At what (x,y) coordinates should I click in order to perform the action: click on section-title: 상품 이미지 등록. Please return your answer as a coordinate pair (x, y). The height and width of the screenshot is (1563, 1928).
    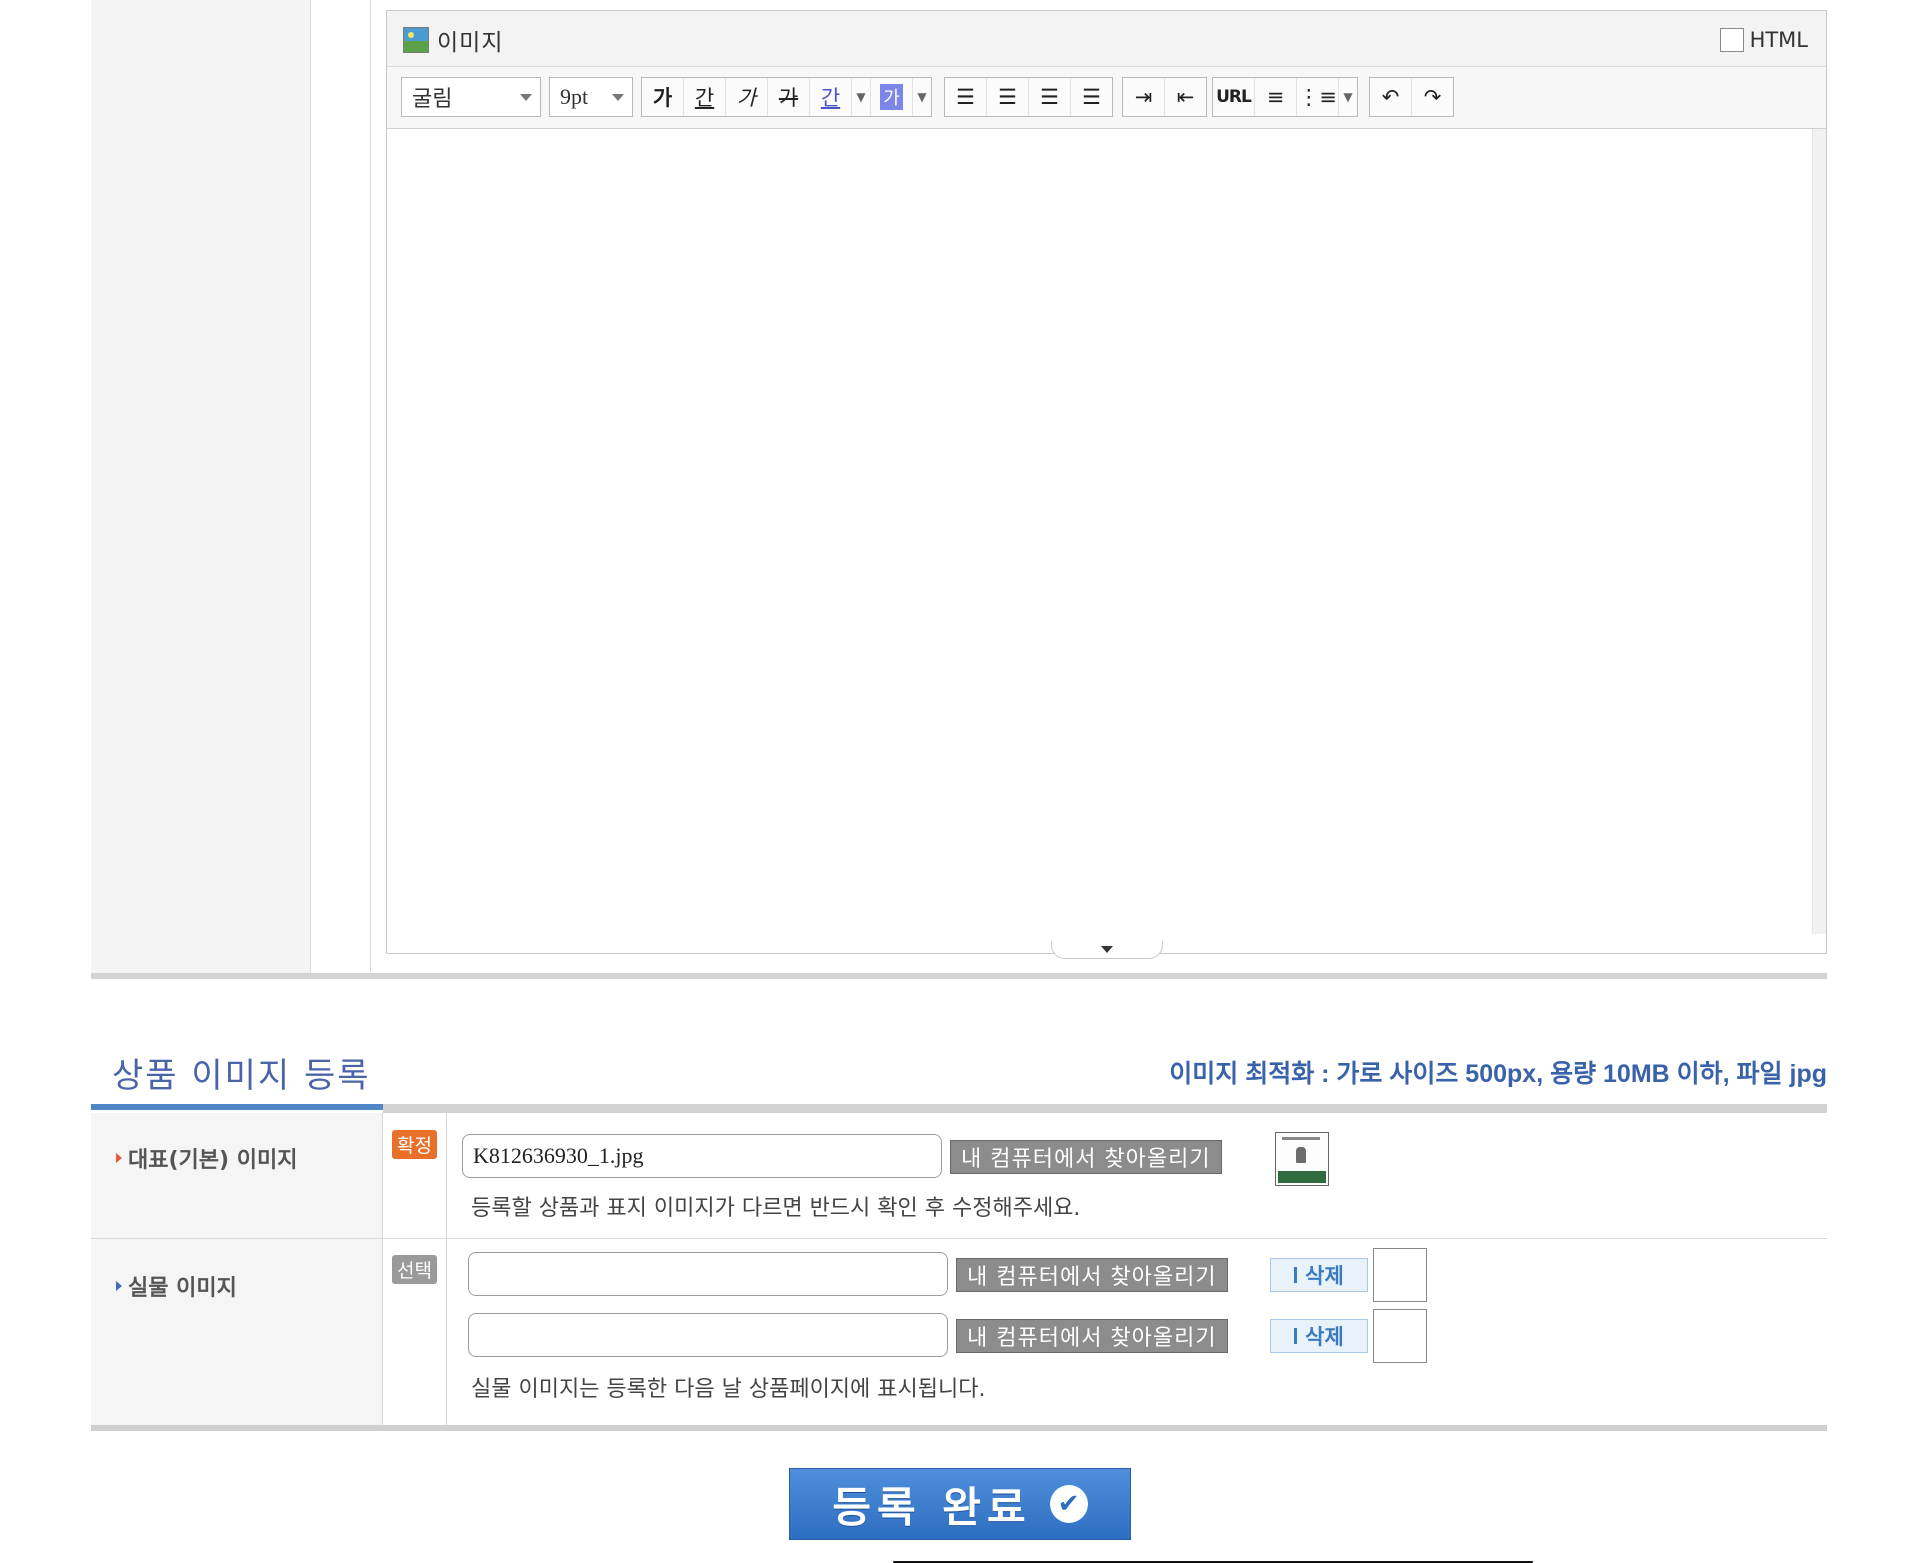
    Looking at the image, I should click on (241, 1076).